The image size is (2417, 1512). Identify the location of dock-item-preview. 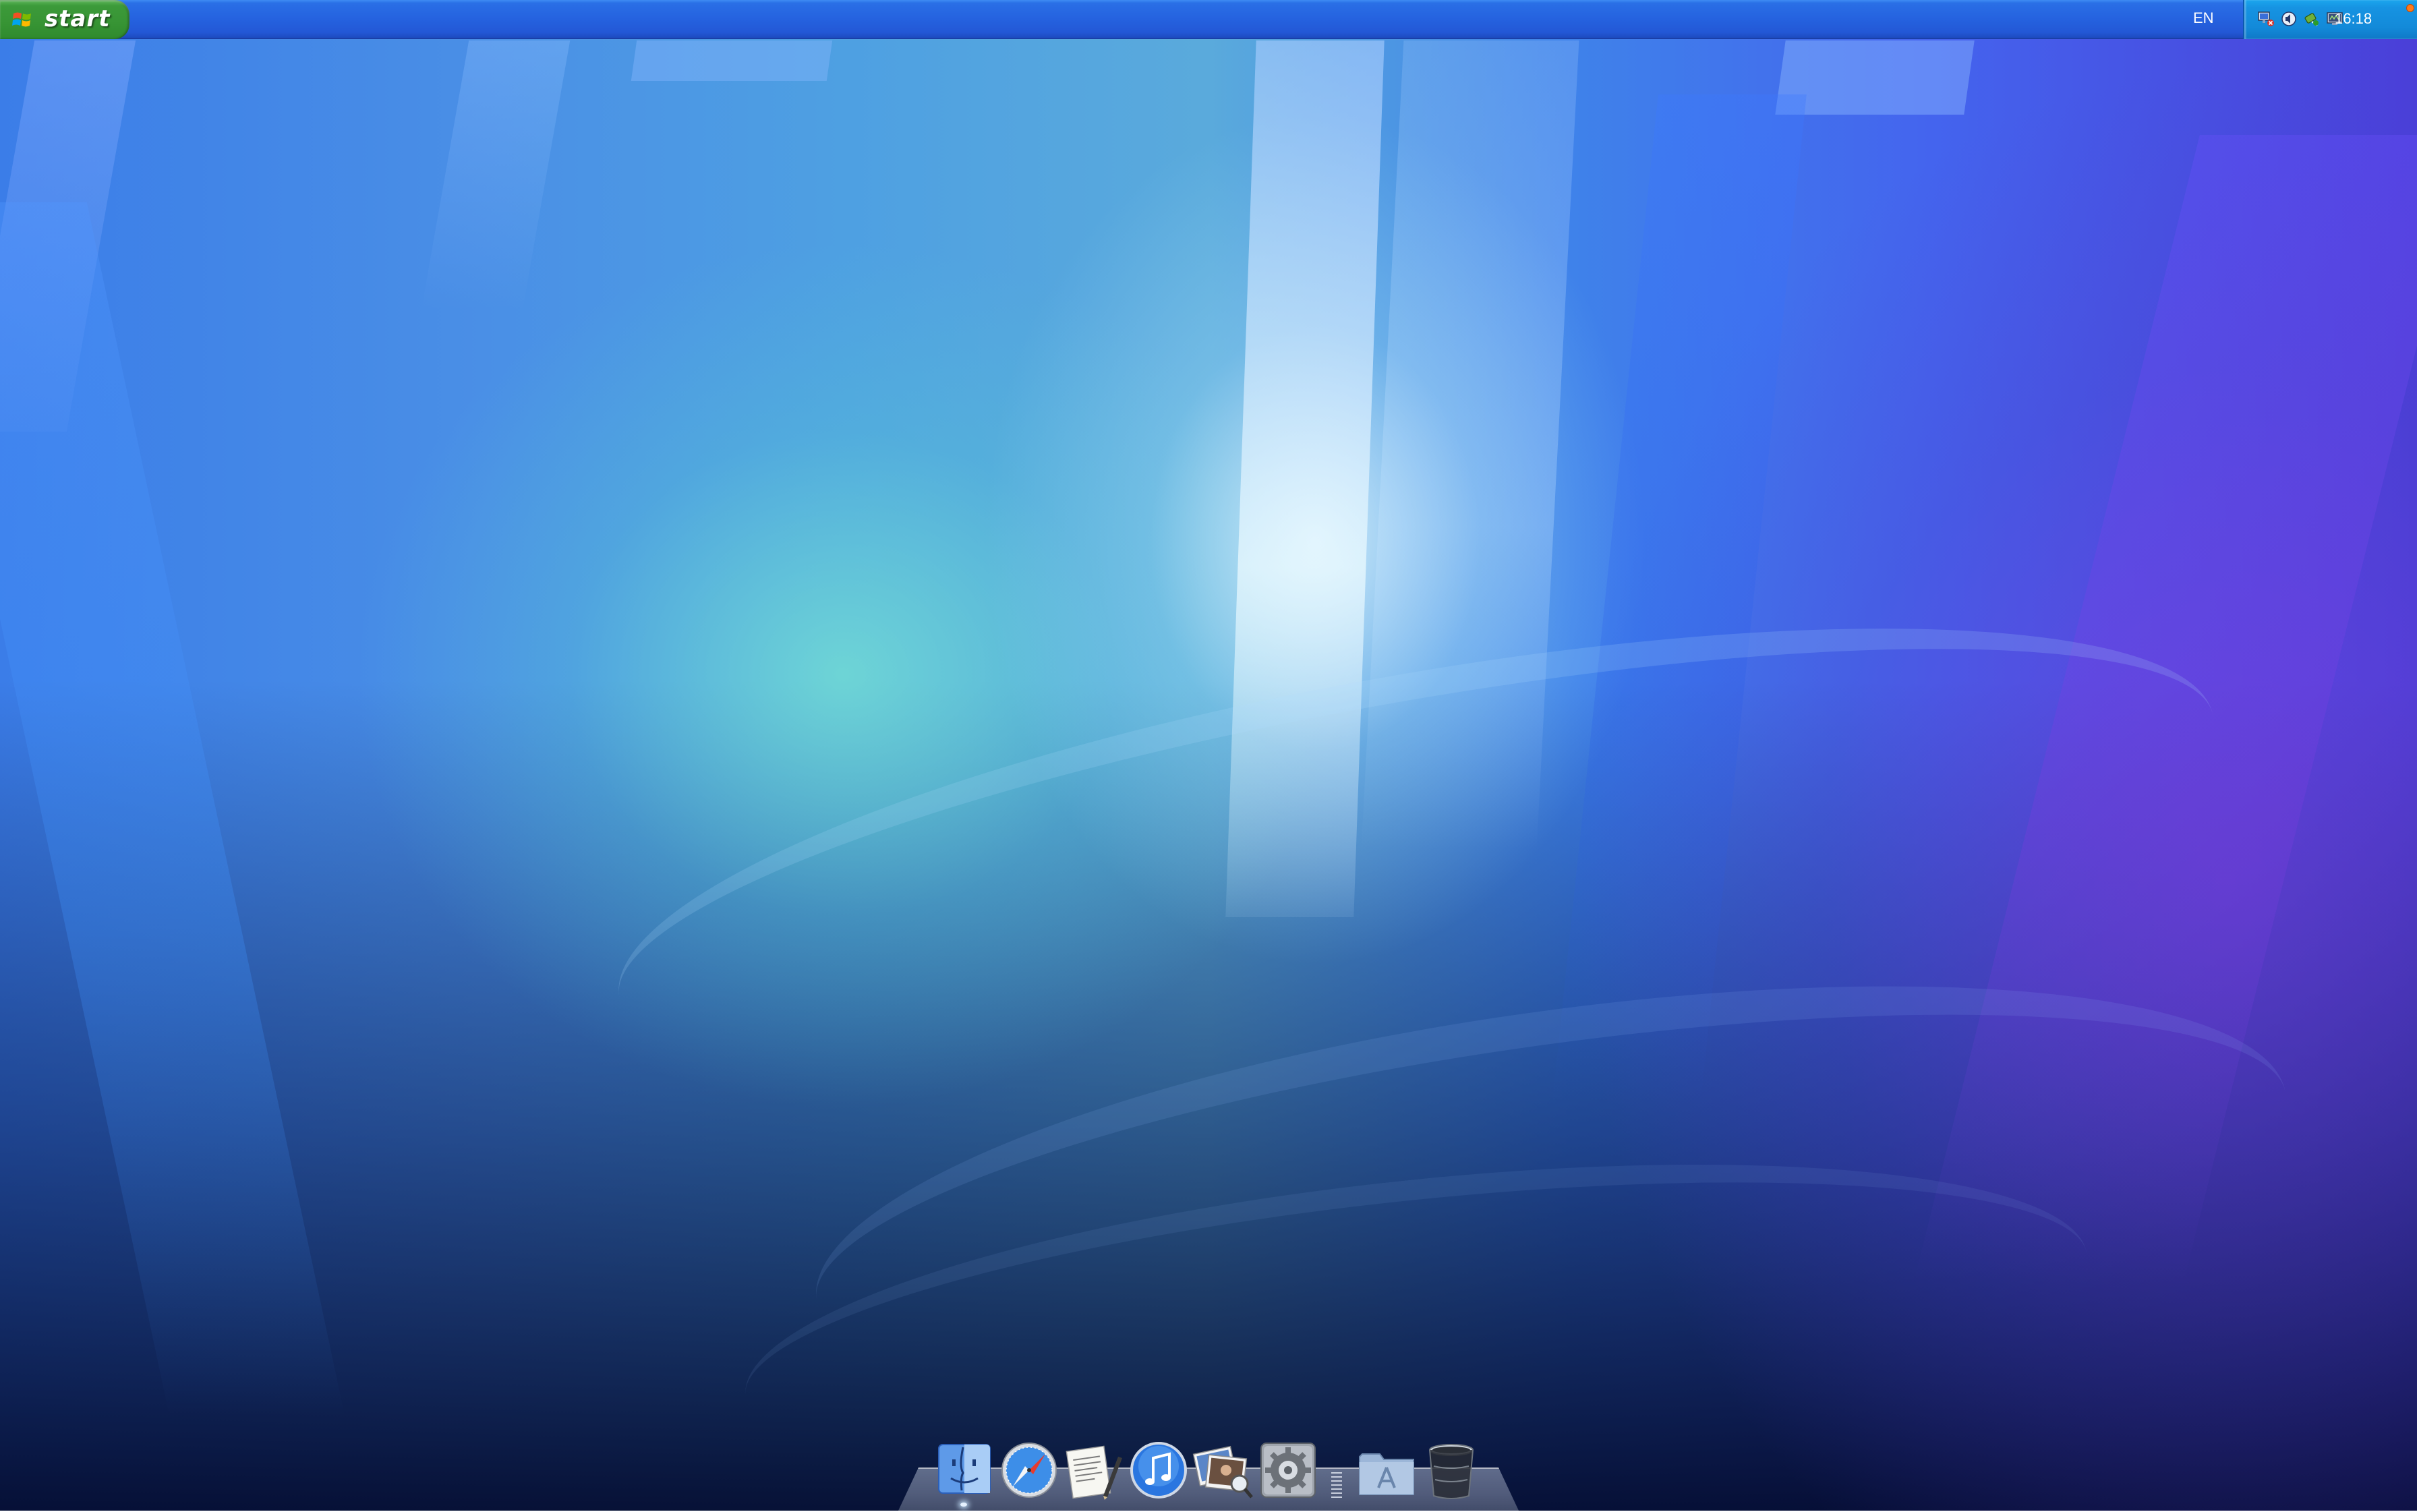
(1223, 1470).